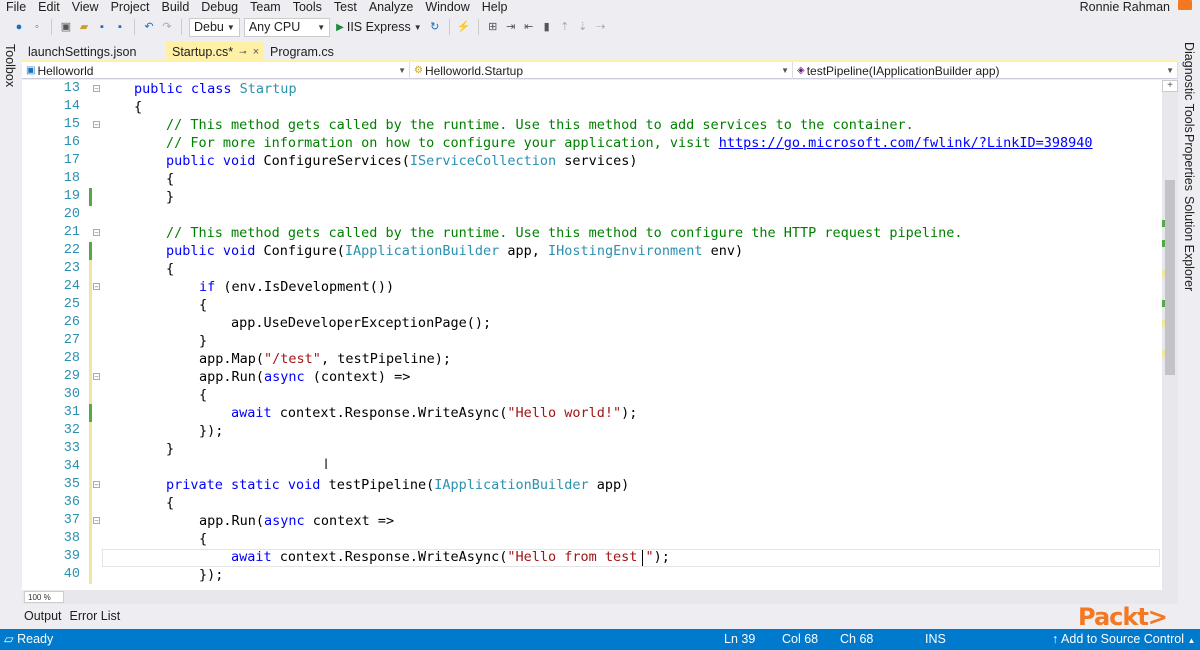  What do you see at coordinates (474, 70) in the screenshot?
I see `type-dropdown-value: Helloworld.Startup` at bounding box center [474, 70].